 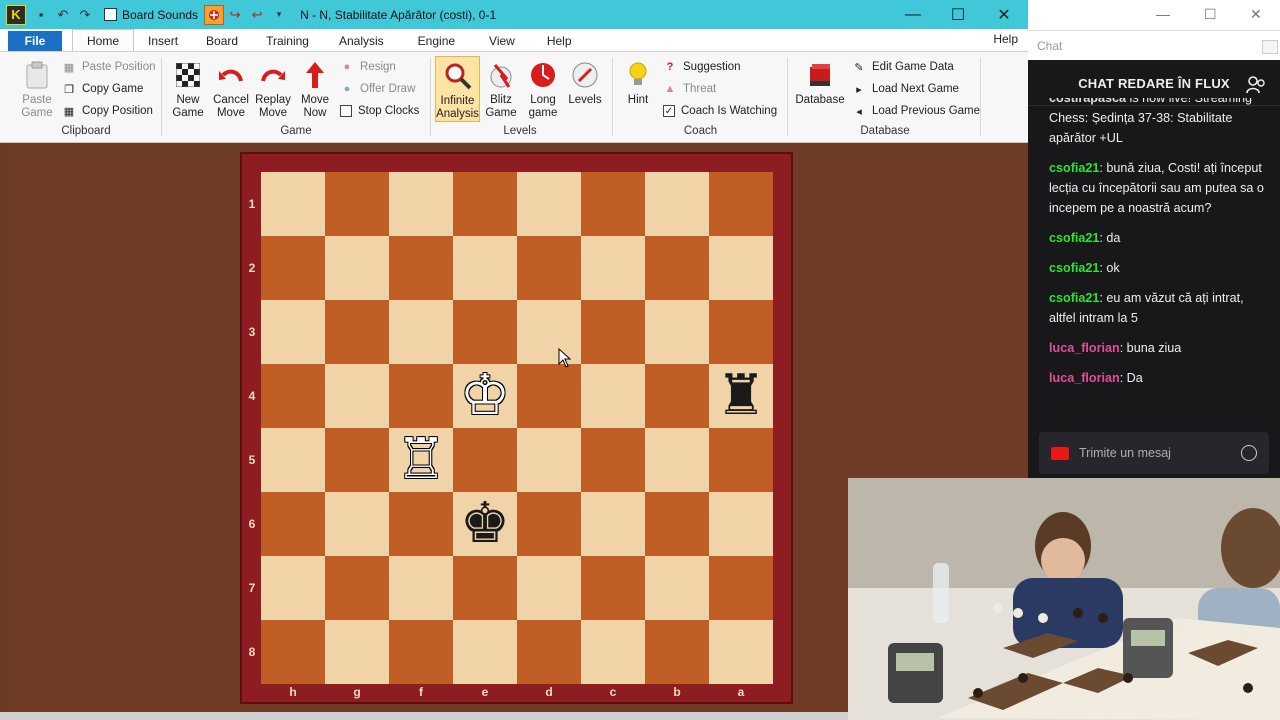 I want to click on replay-move-button: Replay Move, so click(x=273, y=90).